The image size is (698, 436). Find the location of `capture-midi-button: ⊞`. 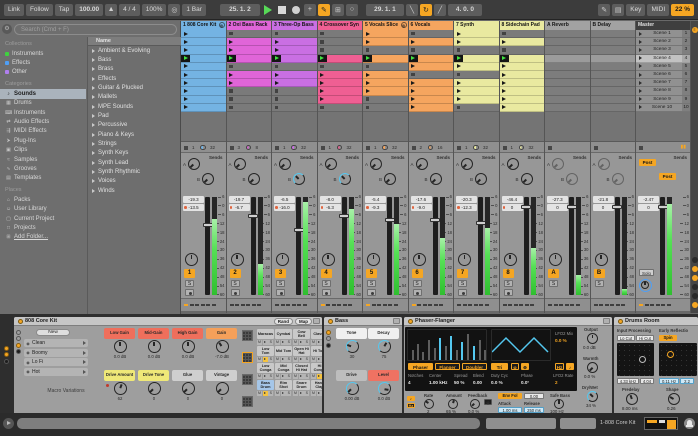

capture-midi-button: ⊞ is located at coordinates (337, 9).